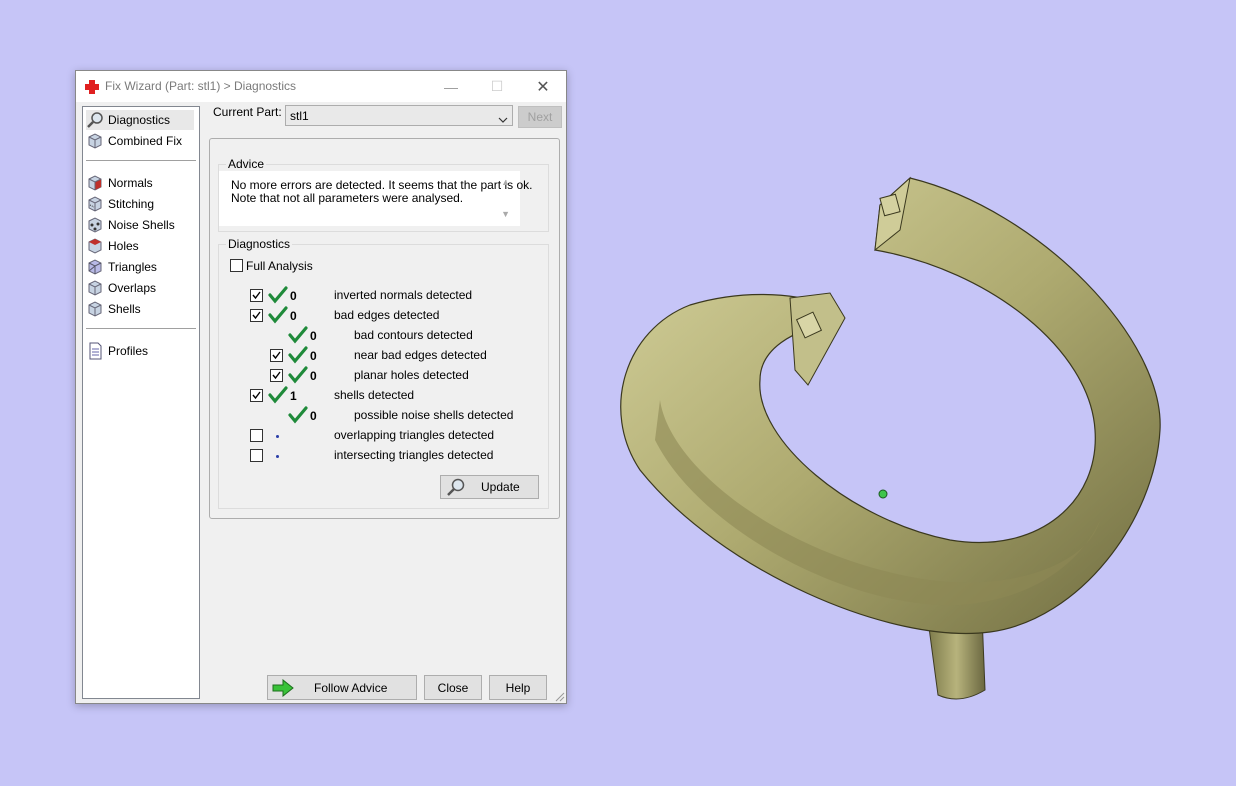  I want to click on sidebar-item-stitching: Stitching, so click(120, 204).